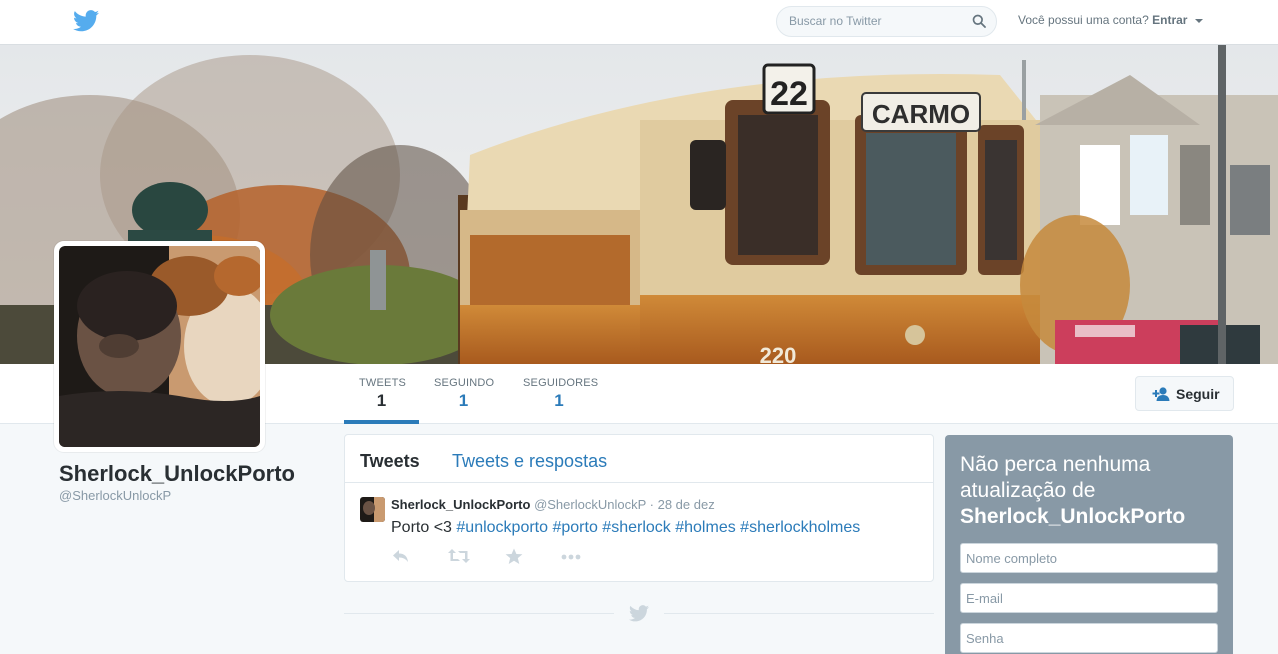  Describe the element at coordinates (401, 556) in the screenshot. I see `reply-icon` at that location.